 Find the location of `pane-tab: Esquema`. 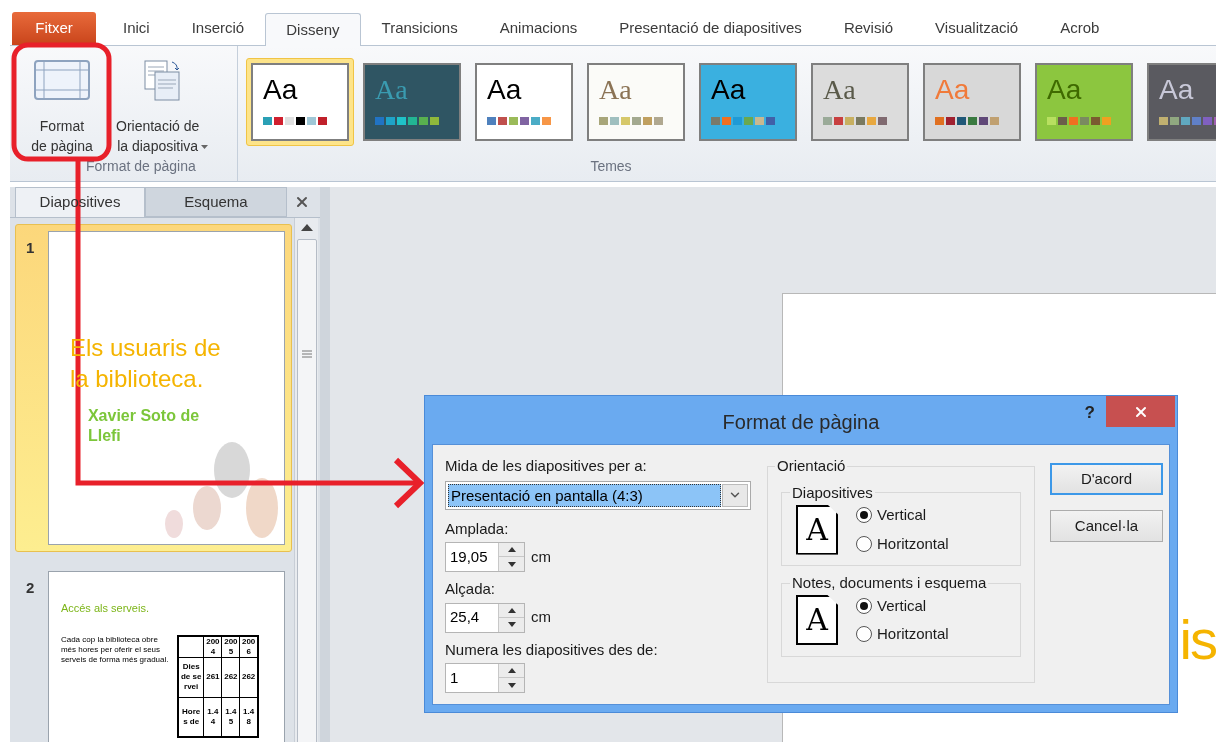

pane-tab: Esquema is located at coordinates (216, 202).